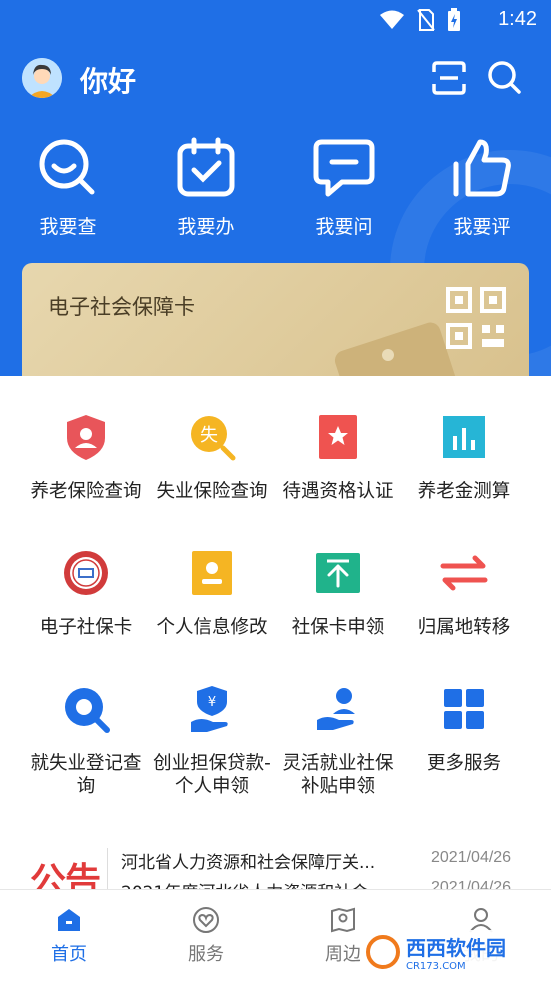  I want to click on service-label: 归属地转移, so click(464, 627).